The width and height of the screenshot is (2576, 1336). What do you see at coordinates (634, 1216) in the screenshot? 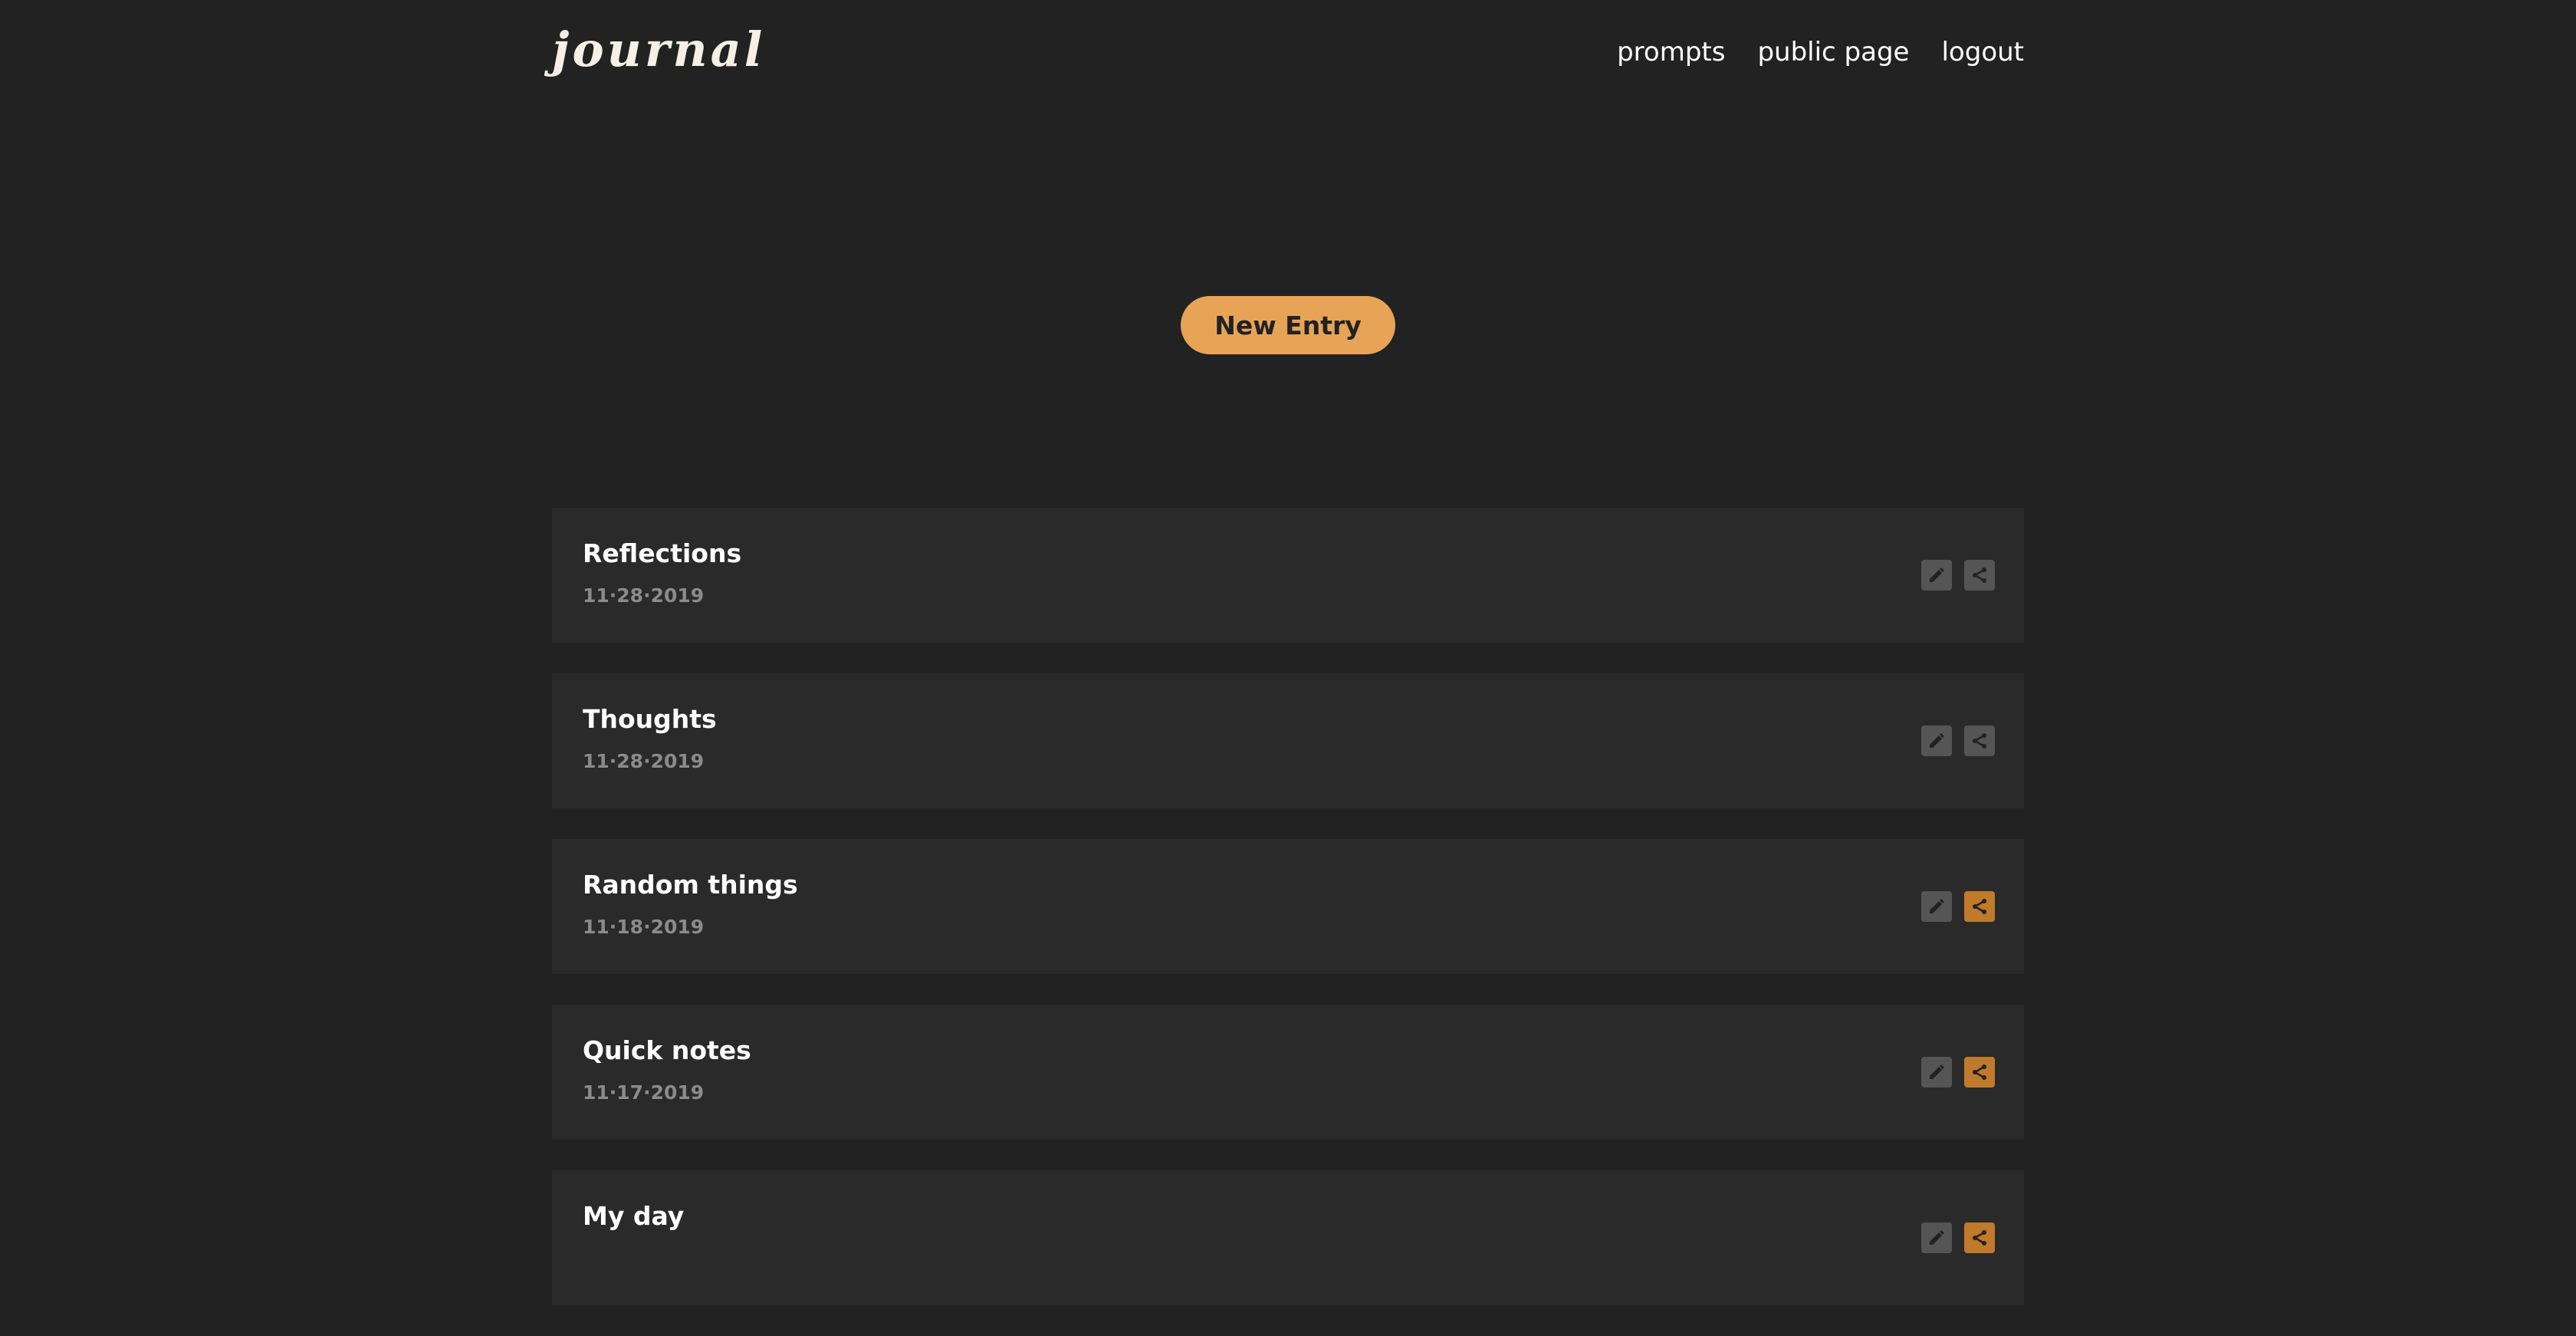
I see `entry-title: My day` at bounding box center [634, 1216].